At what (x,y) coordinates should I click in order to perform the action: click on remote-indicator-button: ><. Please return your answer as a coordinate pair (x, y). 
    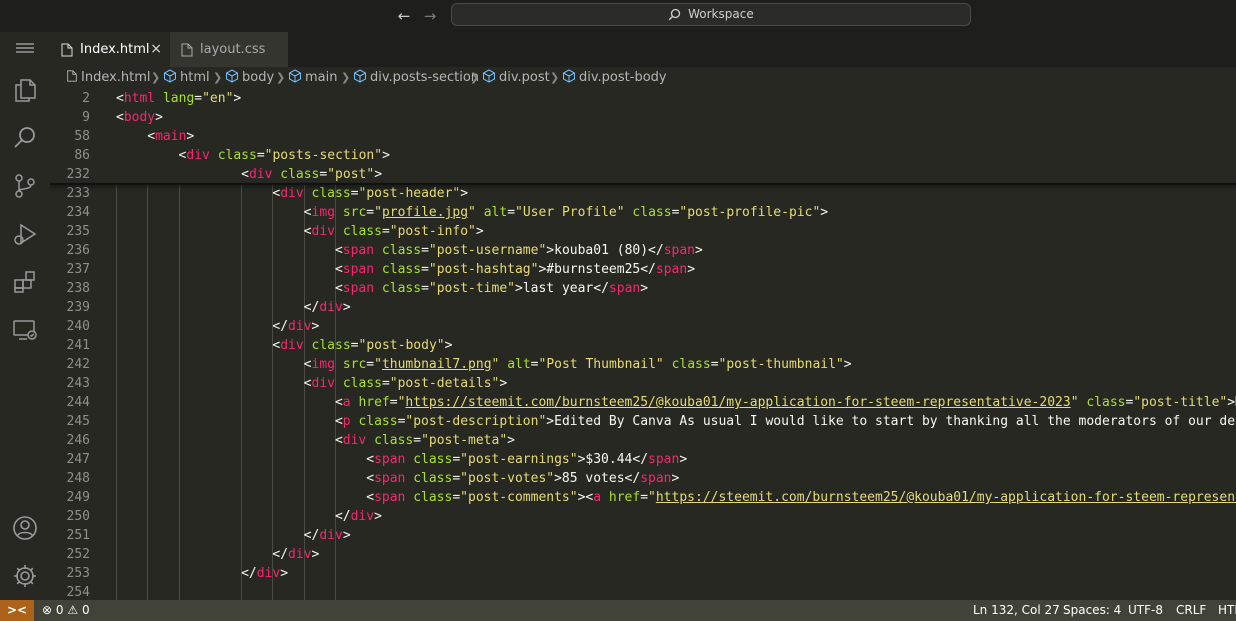
    Looking at the image, I should click on (17, 610).